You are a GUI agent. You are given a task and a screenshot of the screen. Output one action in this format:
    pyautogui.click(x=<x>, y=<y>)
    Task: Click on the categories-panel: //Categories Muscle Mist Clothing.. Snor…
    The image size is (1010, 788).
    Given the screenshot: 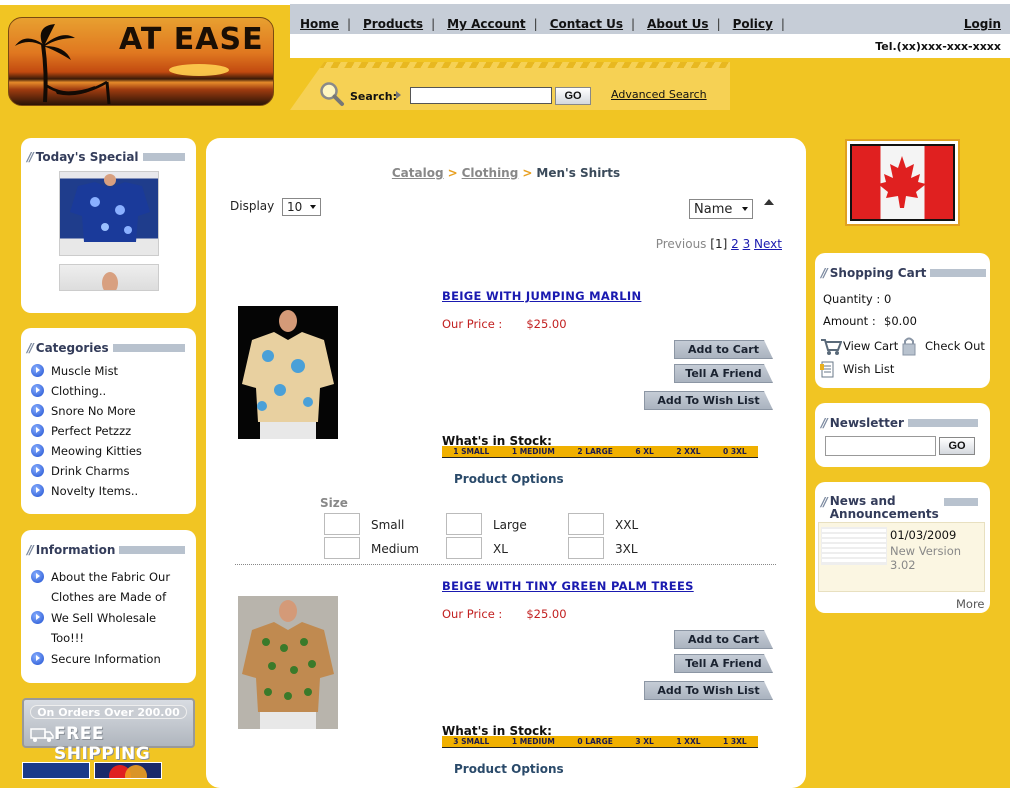 What is the action you would take?
    pyautogui.click(x=108, y=421)
    